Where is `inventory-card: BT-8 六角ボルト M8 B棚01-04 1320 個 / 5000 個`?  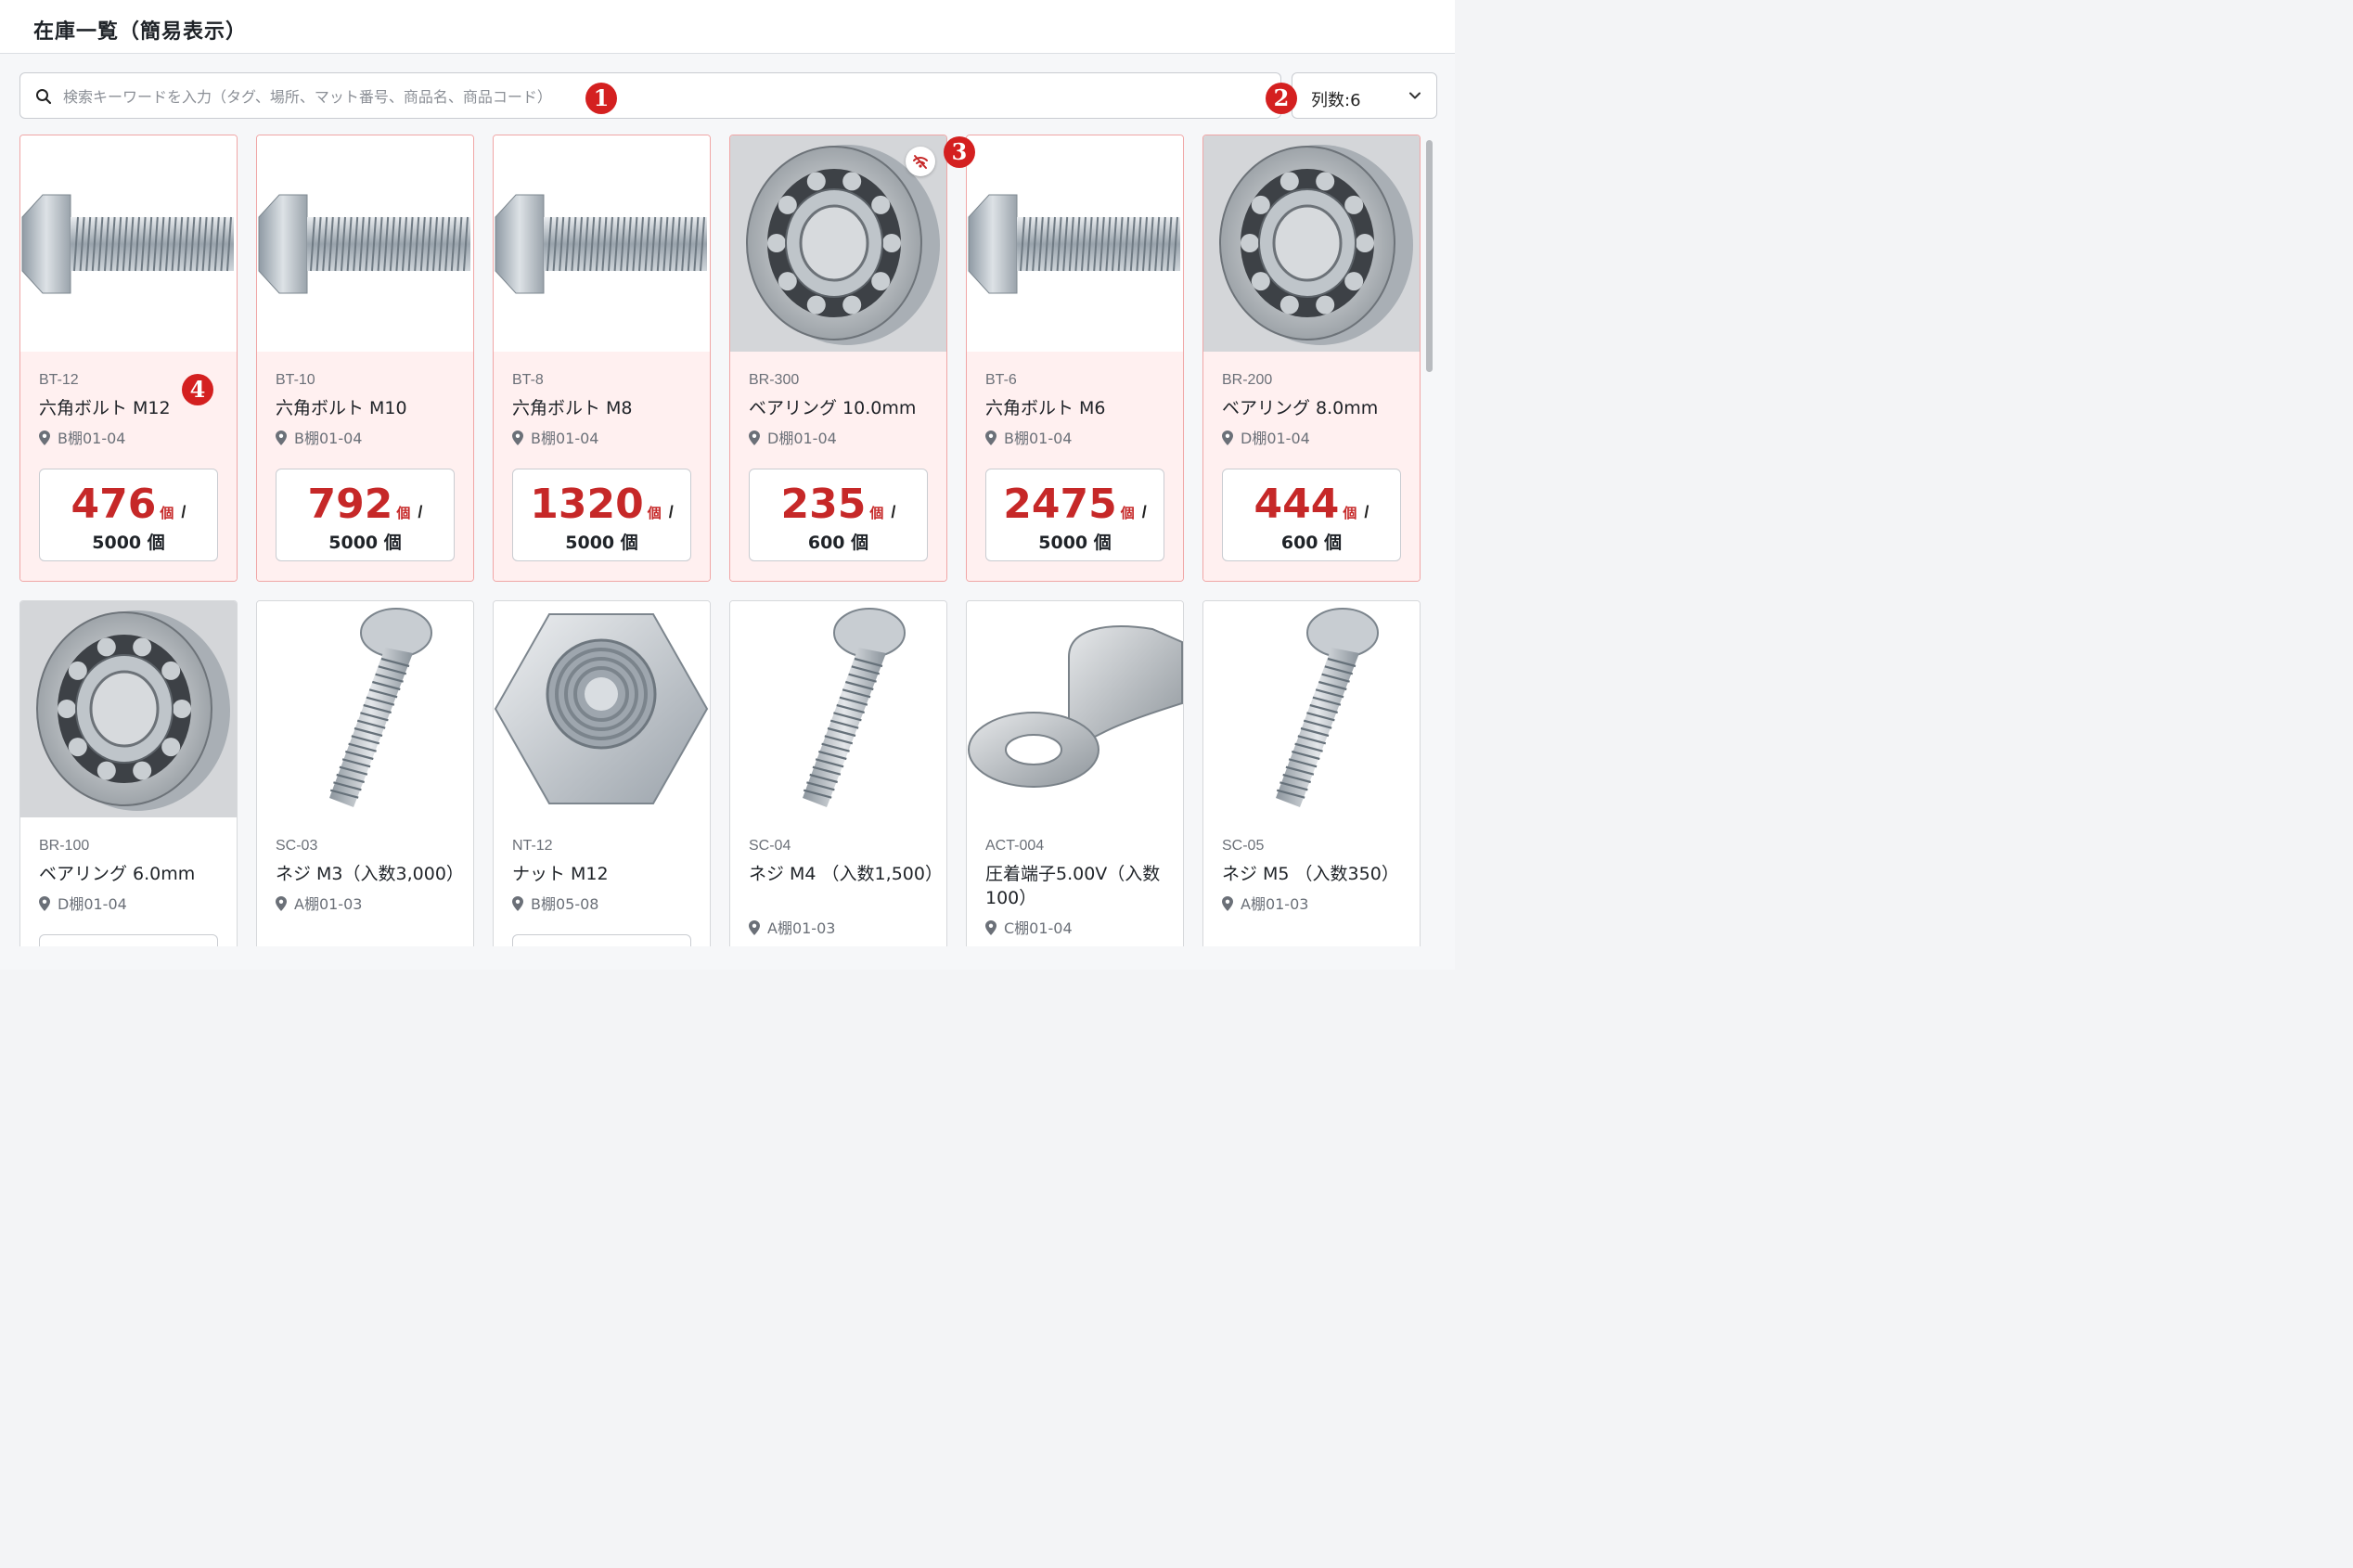 inventory-card: BT-8 六角ボルト M8 B棚01-04 1320 個 / 5000 個 is located at coordinates (602, 359).